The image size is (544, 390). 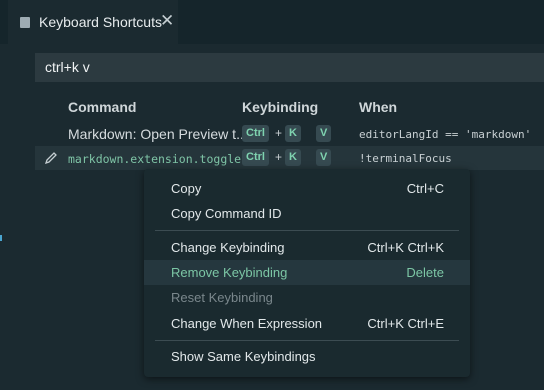 I want to click on pencil-icon, so click(x=51, y=160).